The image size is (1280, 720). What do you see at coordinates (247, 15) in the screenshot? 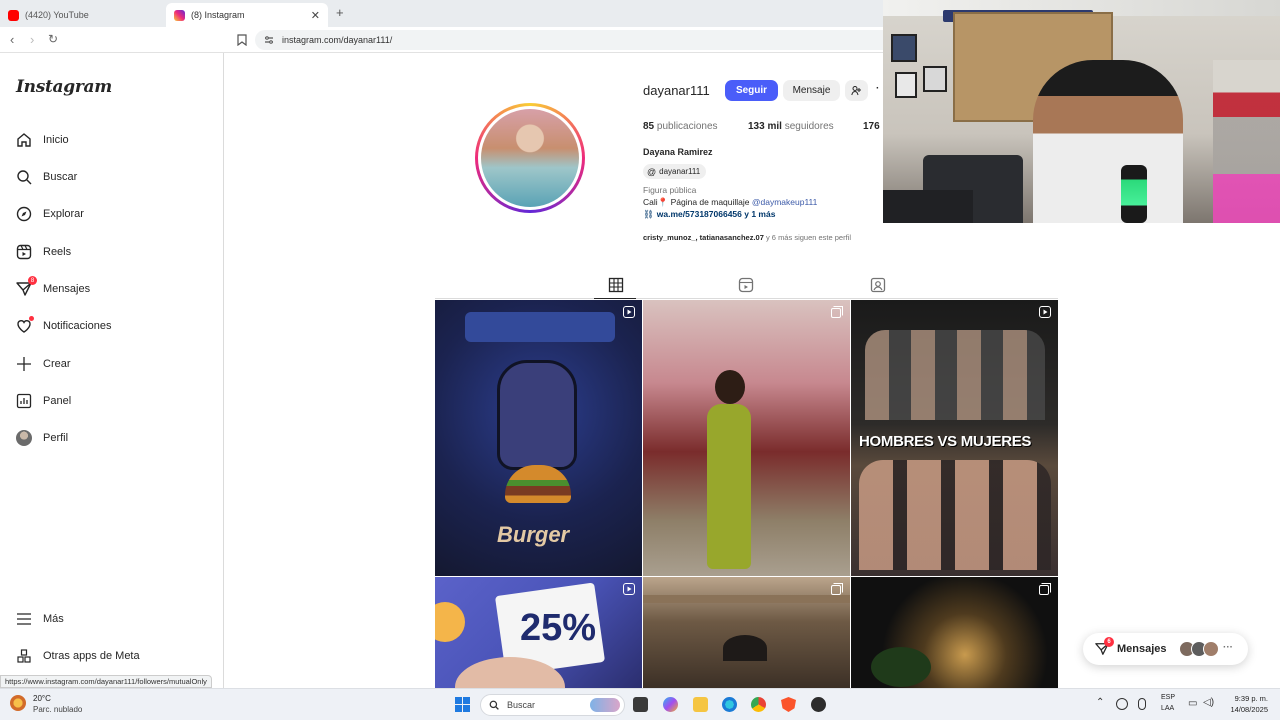
I see `tab-instagram: (8) Instagram ✕` at bounding box center [247, 15].